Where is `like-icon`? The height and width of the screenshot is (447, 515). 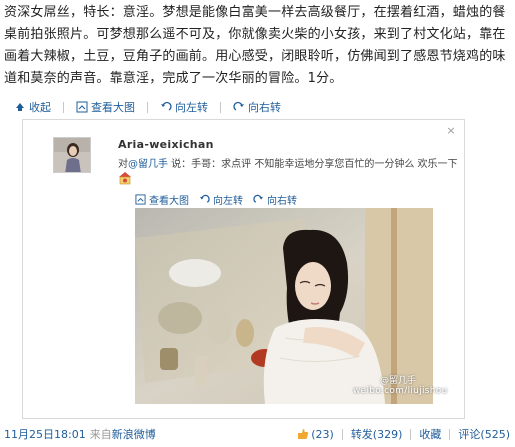
like-icon is located at coordinates (303, 434).